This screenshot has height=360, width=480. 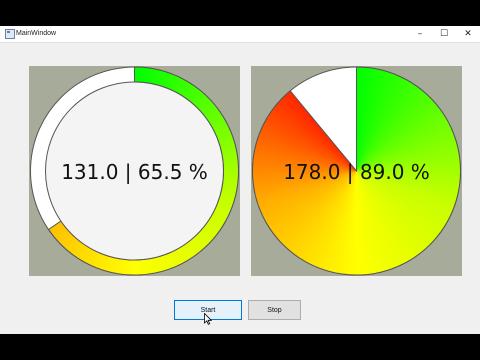 I want to click on video-letterbox-top, so click(x=240, y=13).